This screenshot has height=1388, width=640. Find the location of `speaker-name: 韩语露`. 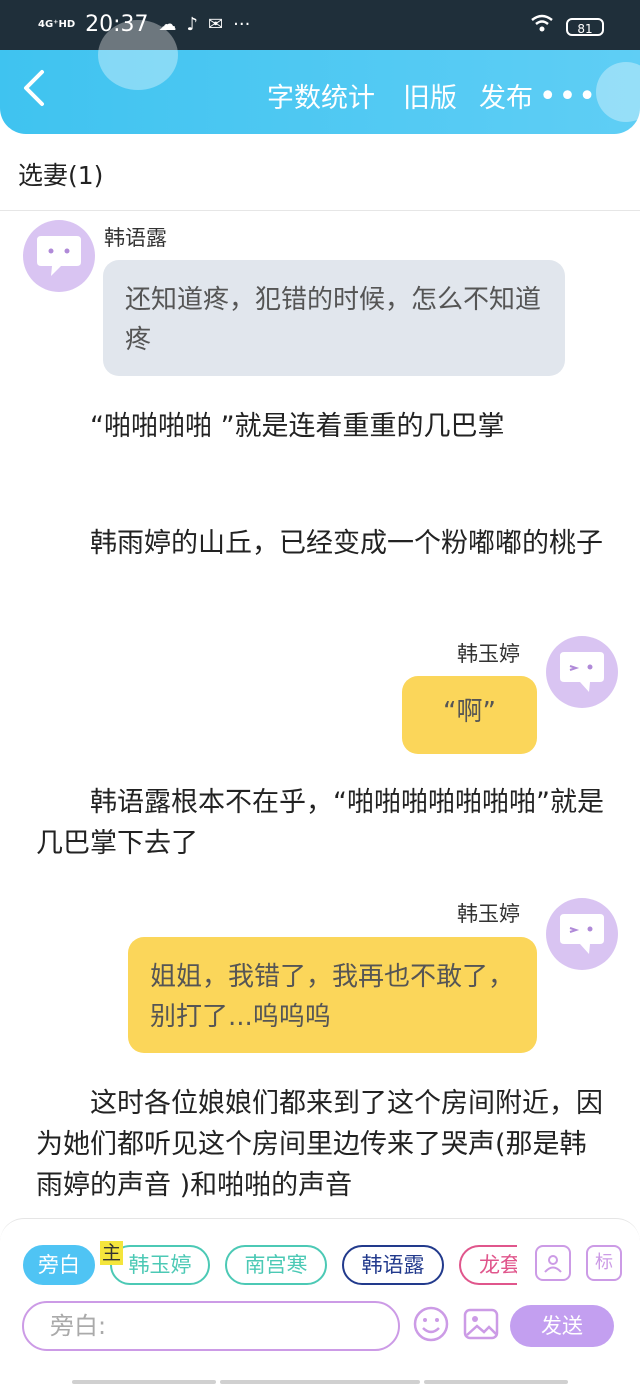

speaker-name: 韩语露 is located at coordinates (135, 238).